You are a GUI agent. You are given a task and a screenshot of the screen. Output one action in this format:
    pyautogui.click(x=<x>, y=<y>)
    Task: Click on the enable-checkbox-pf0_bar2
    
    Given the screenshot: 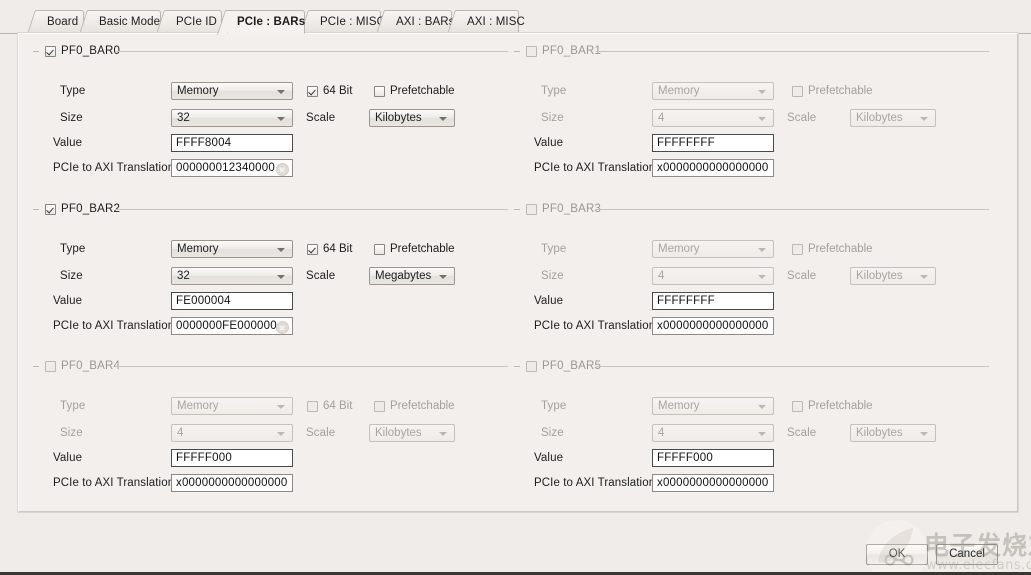 What is the action you would take?
    pyautogui.click(x=50, y=209)
    